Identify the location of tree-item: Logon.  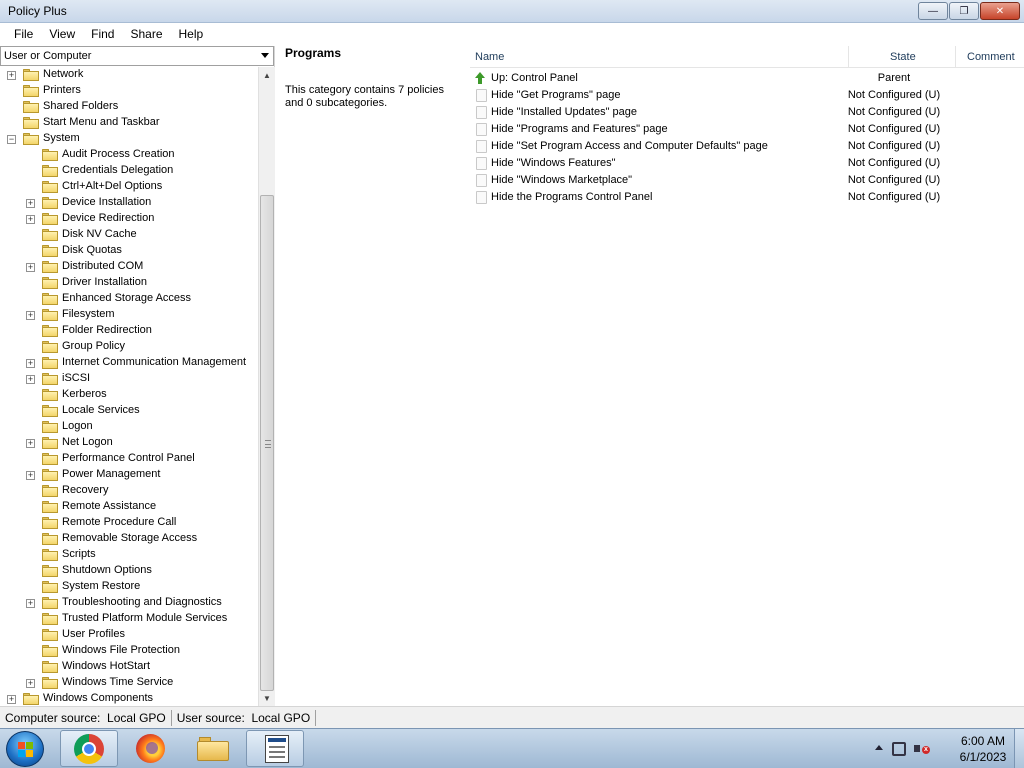
(129, 427).